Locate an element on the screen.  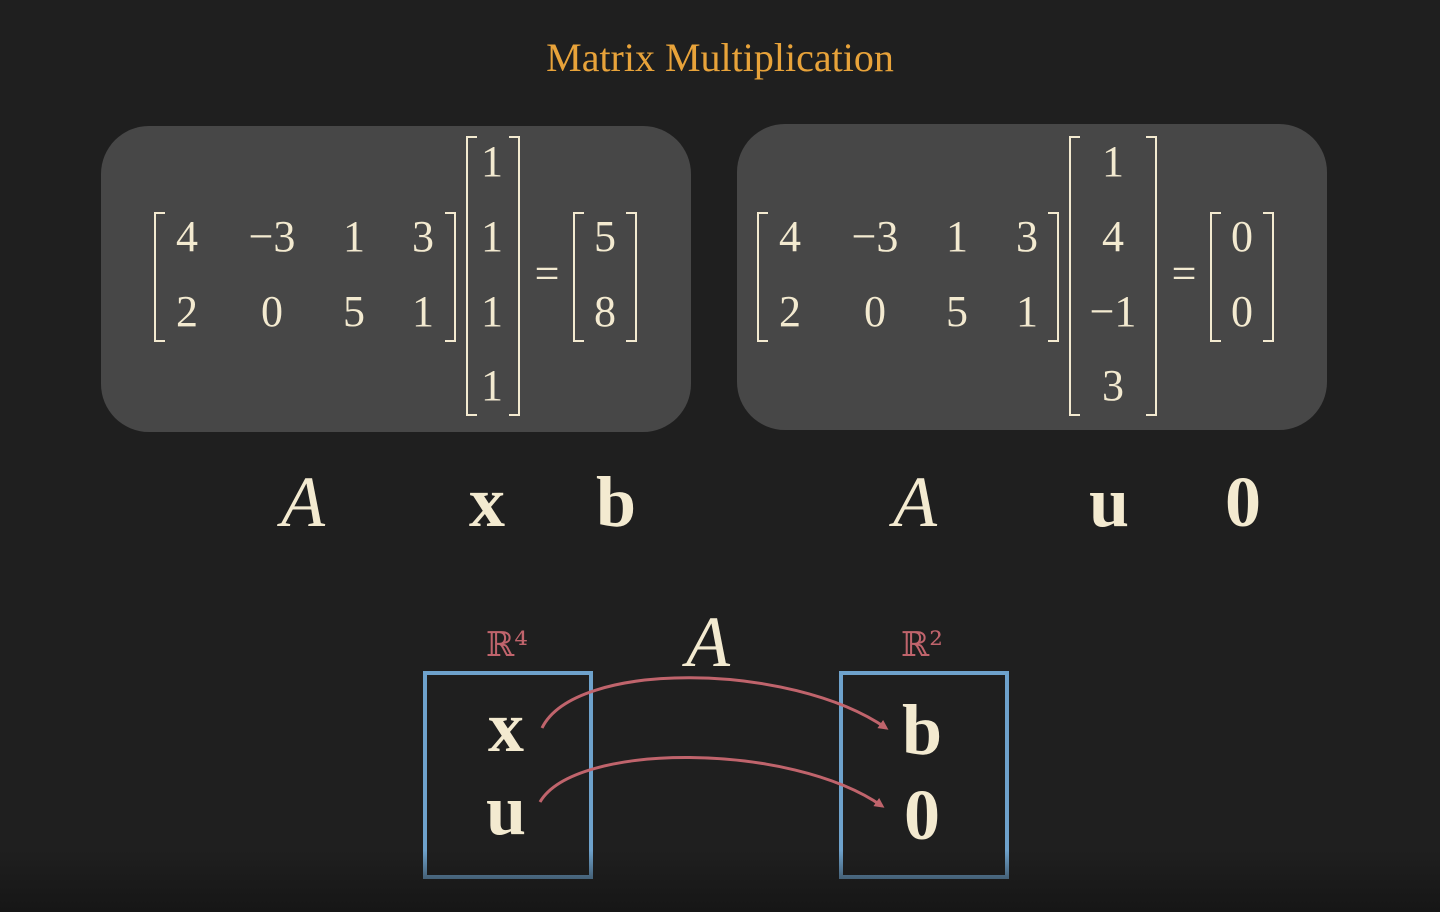
arrow-x-to-b is located at coordinates (714, 703).